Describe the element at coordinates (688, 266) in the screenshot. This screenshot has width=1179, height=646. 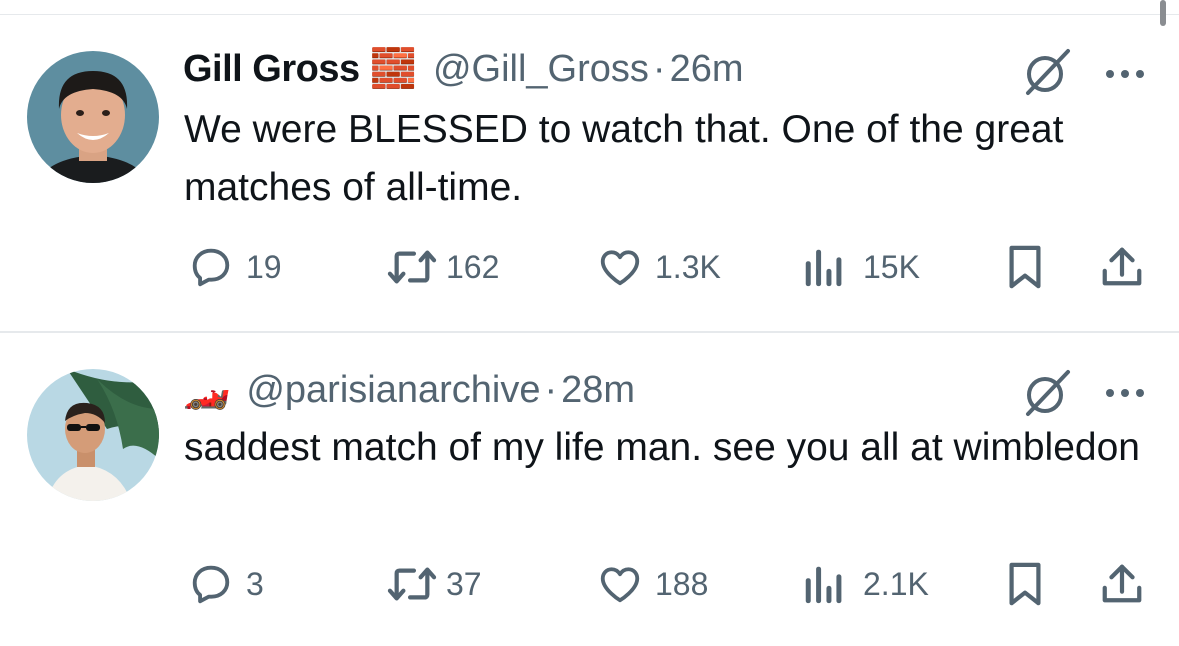
I see `like-count: 1.3K` at that location.